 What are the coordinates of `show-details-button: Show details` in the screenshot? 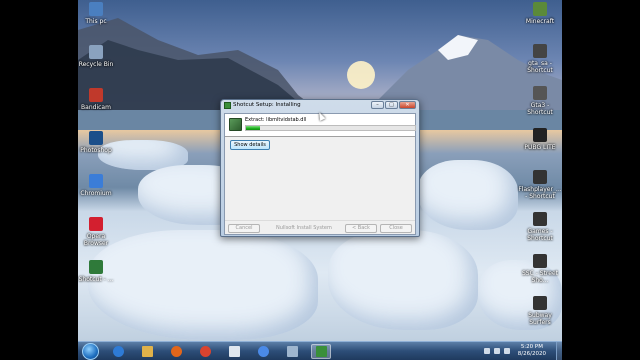 It's located at (250, 145).